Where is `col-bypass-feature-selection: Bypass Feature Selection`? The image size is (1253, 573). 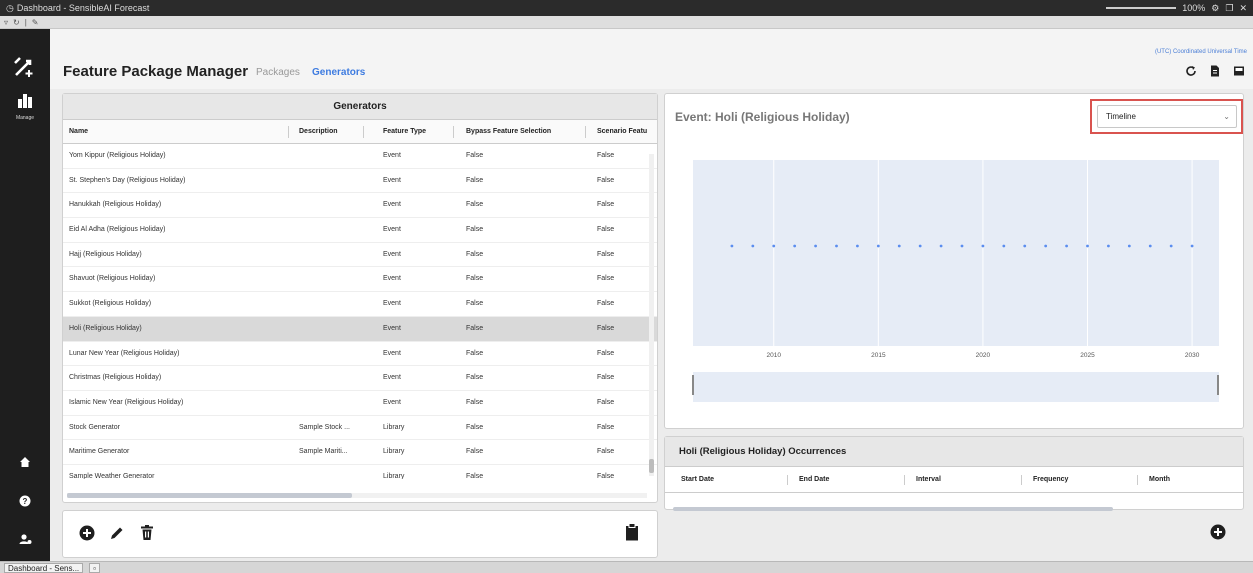
col-bypass-feature-selection: Bypass Feature Selection is located at coordinates (521, 132).